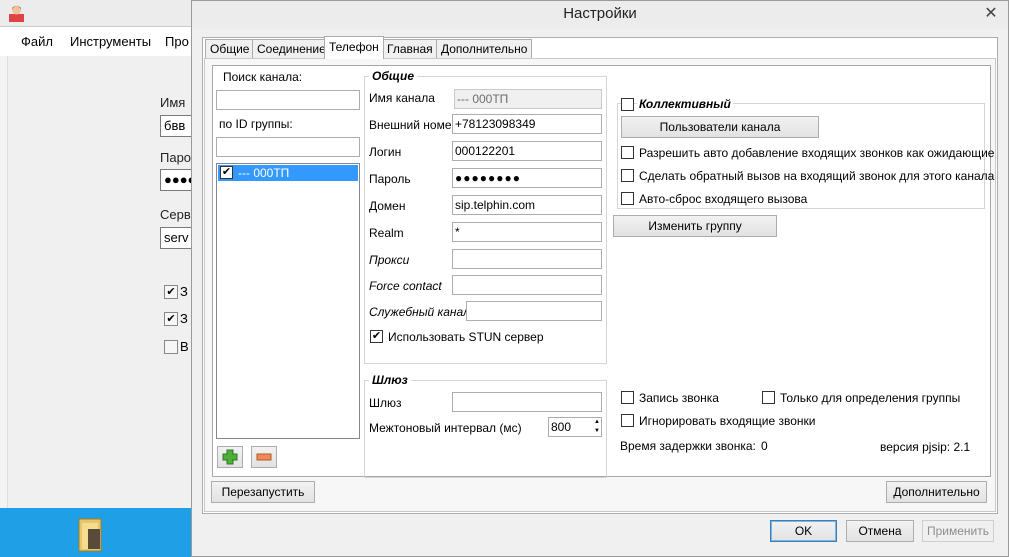 The image size is (1009, 557). Describe the element at coordinates (390, 380) in the screenshot. I see `gateway-group-title: Шлюз` at that location.